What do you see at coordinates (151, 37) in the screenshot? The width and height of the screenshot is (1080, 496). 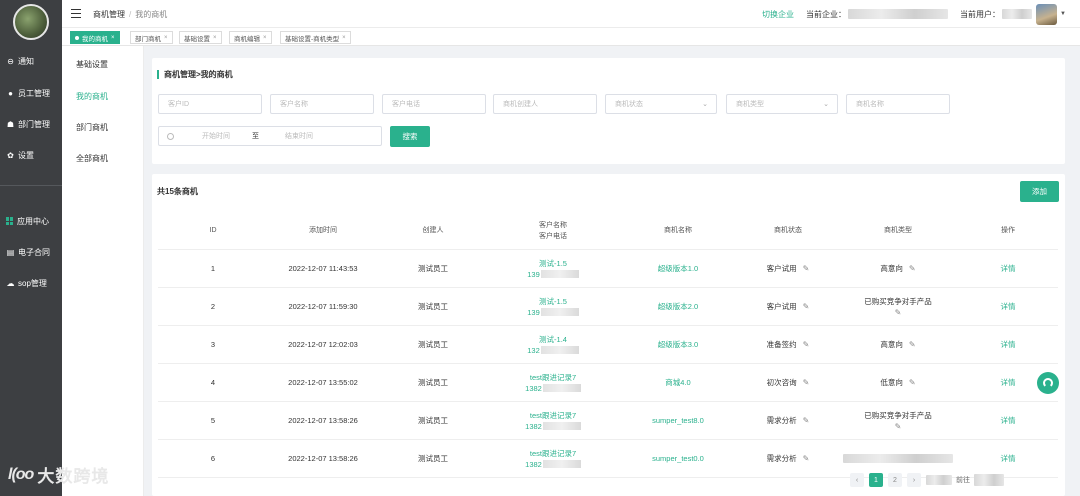 I see `tab-dept-opportunities: 部门商机 ×` at bounding box center [151, 37].